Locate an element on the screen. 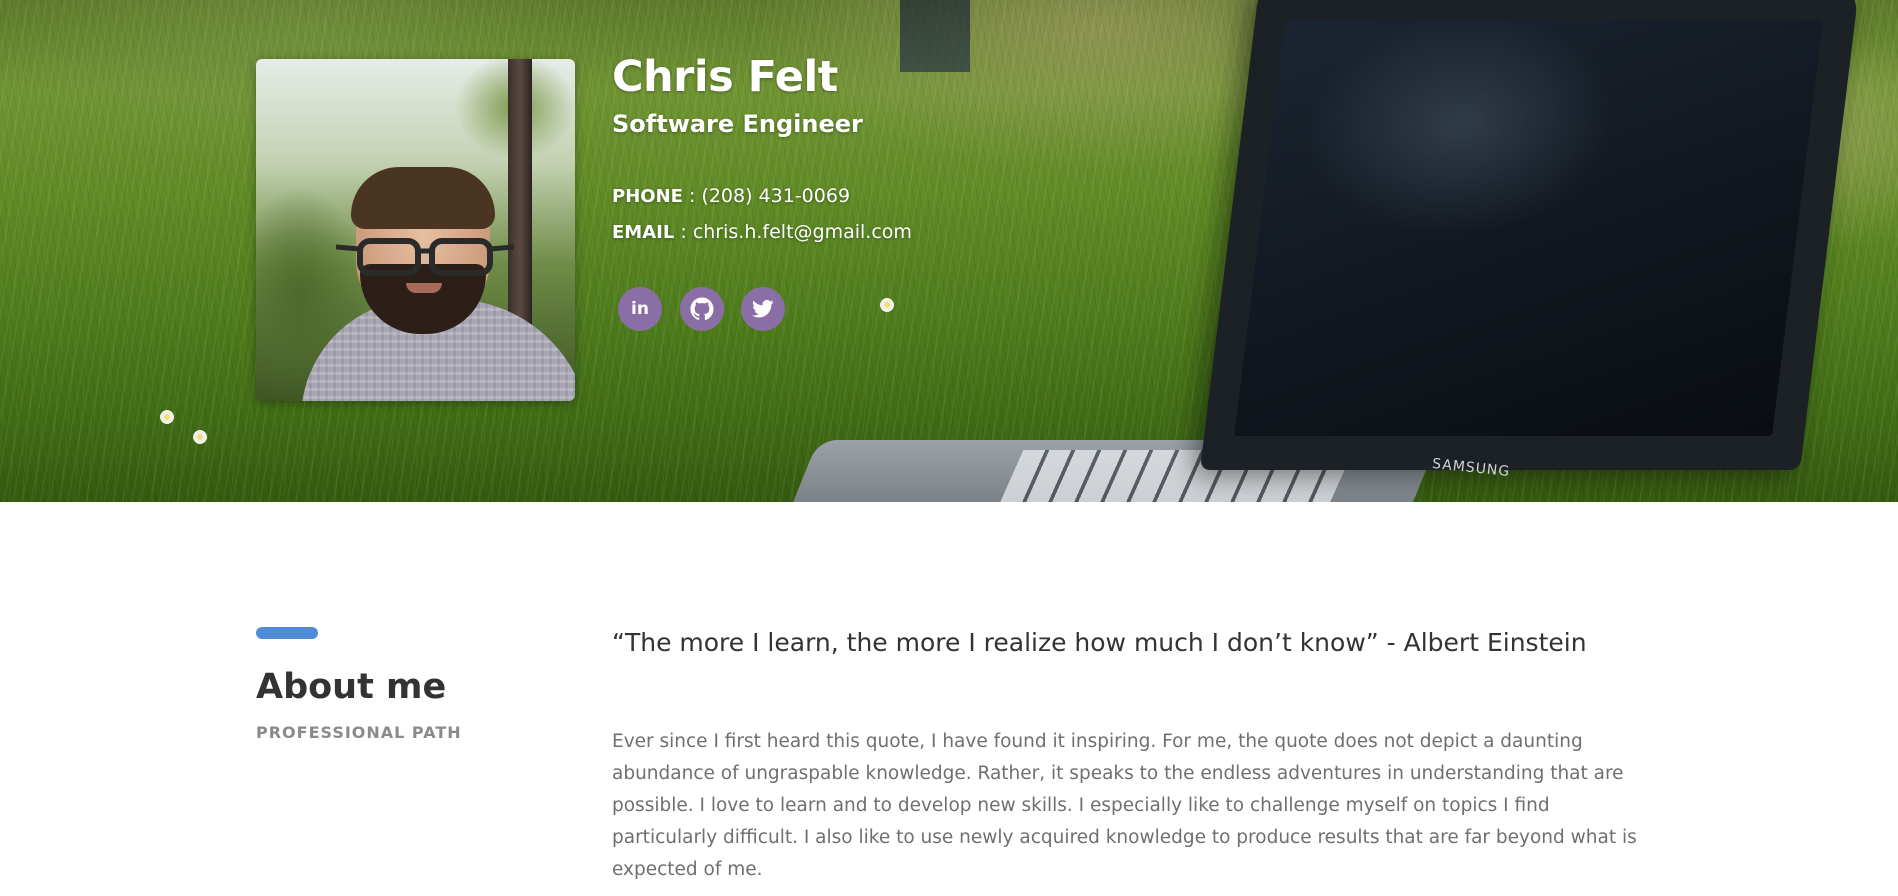 This screenshot has height=896, width=1898. photo-pole is located at coordinates (520, 194).